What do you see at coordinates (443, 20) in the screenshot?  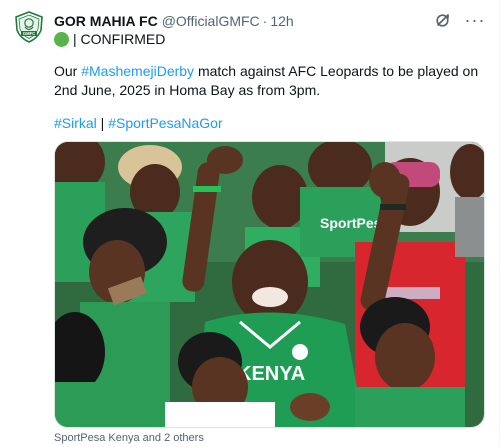 I see `grok-icon` at bounding box center [443, 20].